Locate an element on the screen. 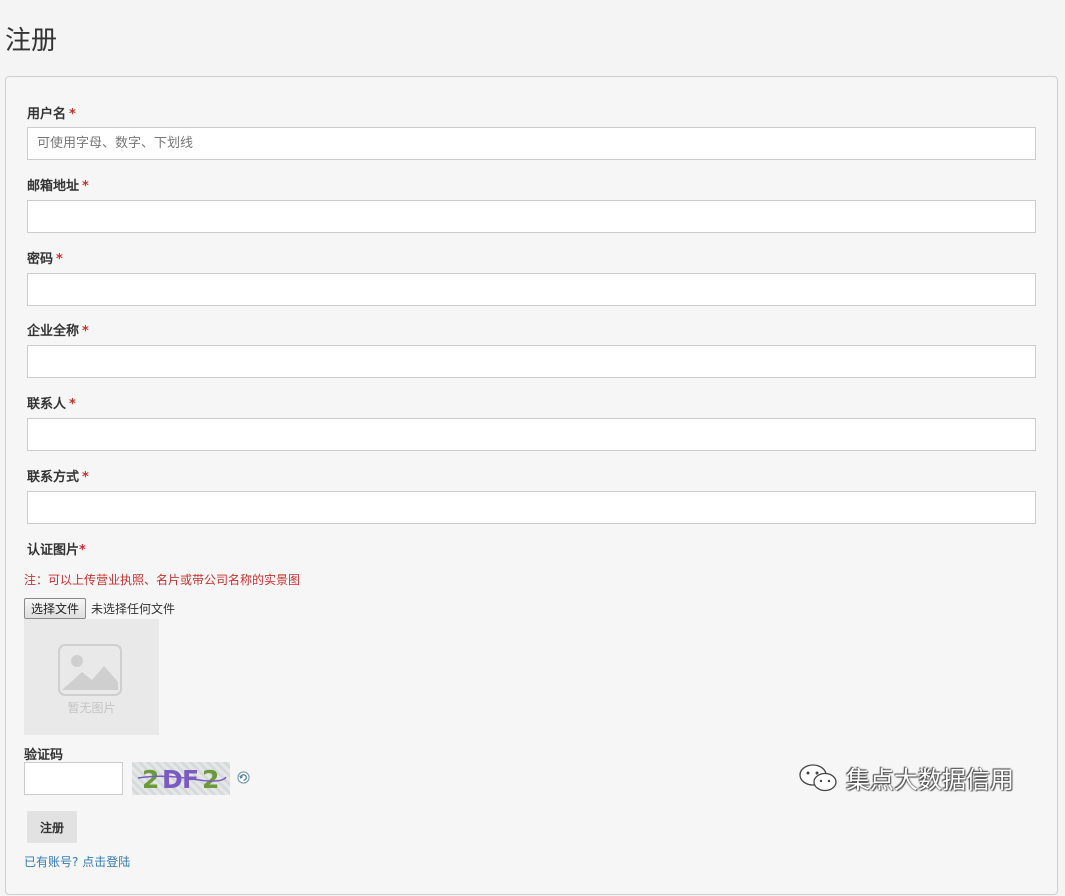 The width and height of the screenshot is (1065, 896). contact-method-label: 联系方式 * is located at coordinates (58, 477).